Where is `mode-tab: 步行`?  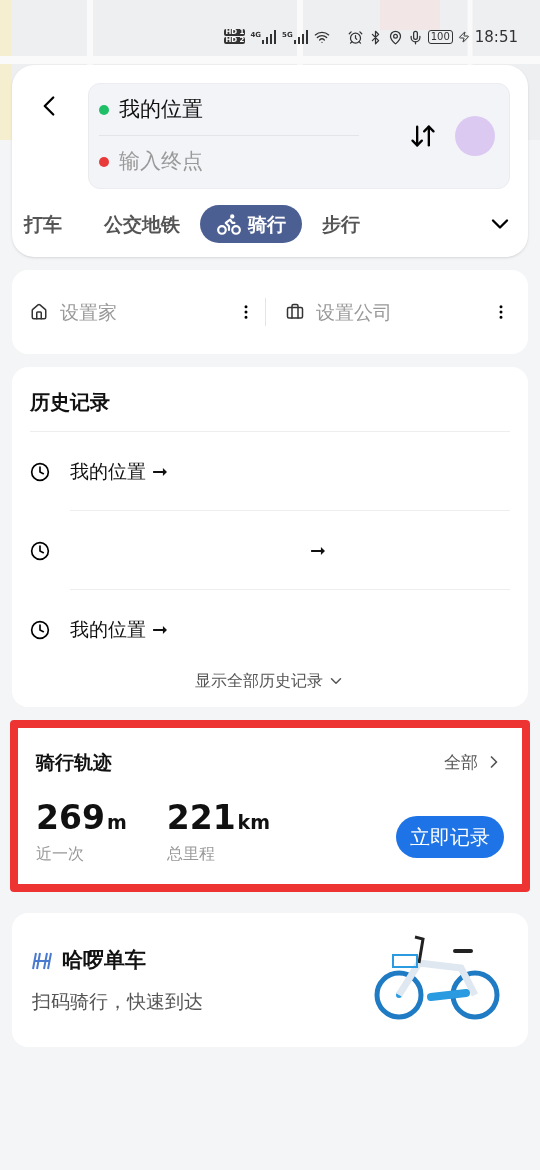
mode-tab: 步行 is located at coordinates (341, 224).